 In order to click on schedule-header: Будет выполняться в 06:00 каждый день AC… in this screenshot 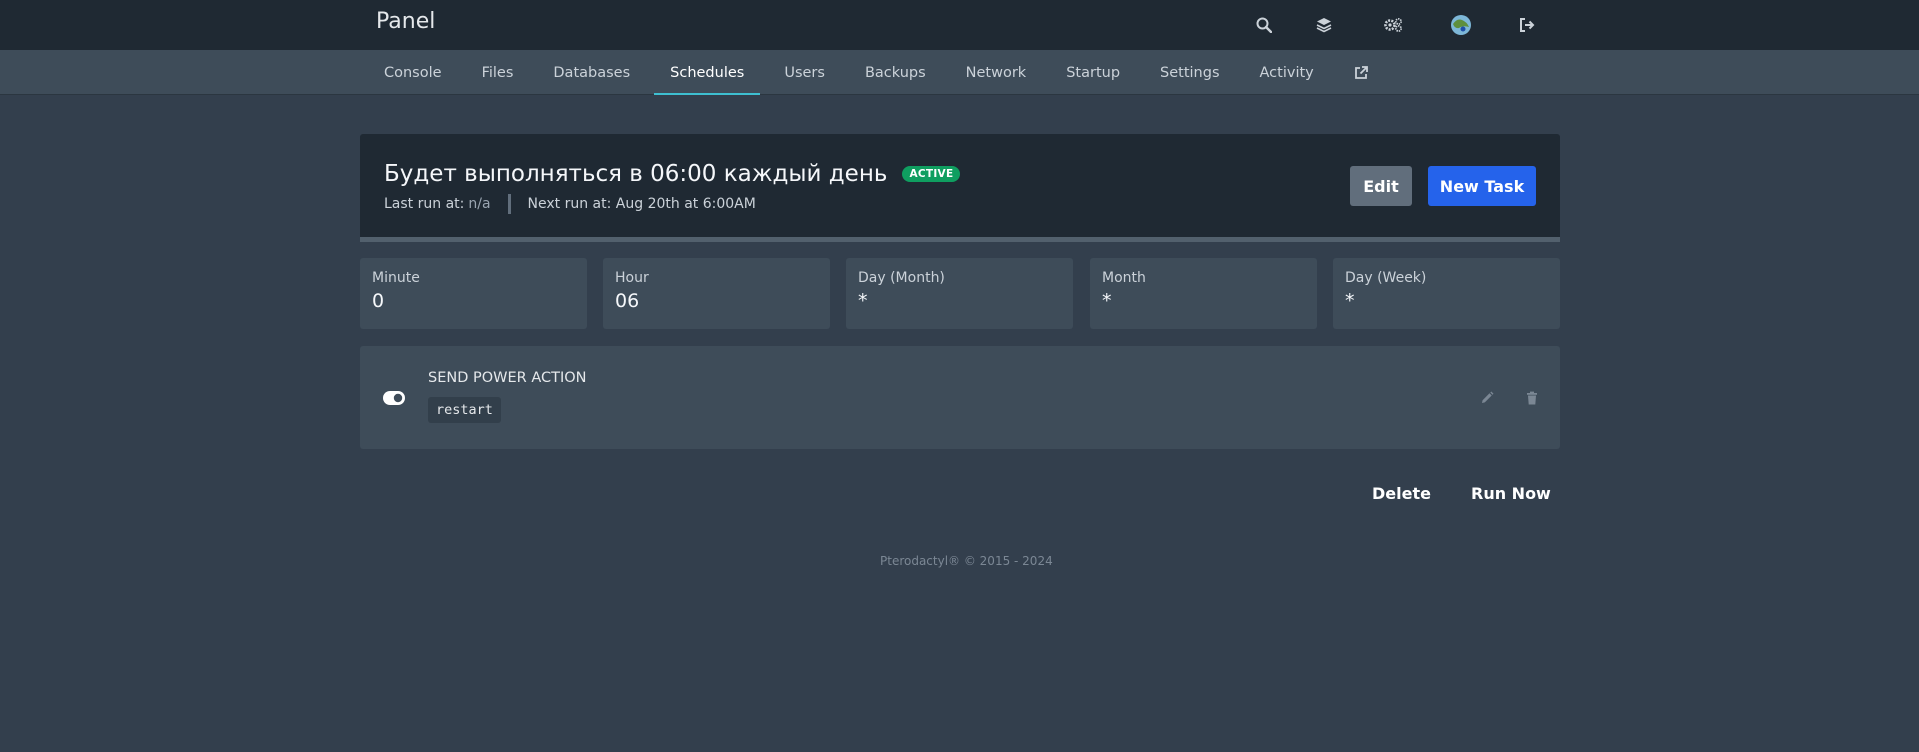, I will do `click(960, 188)`.